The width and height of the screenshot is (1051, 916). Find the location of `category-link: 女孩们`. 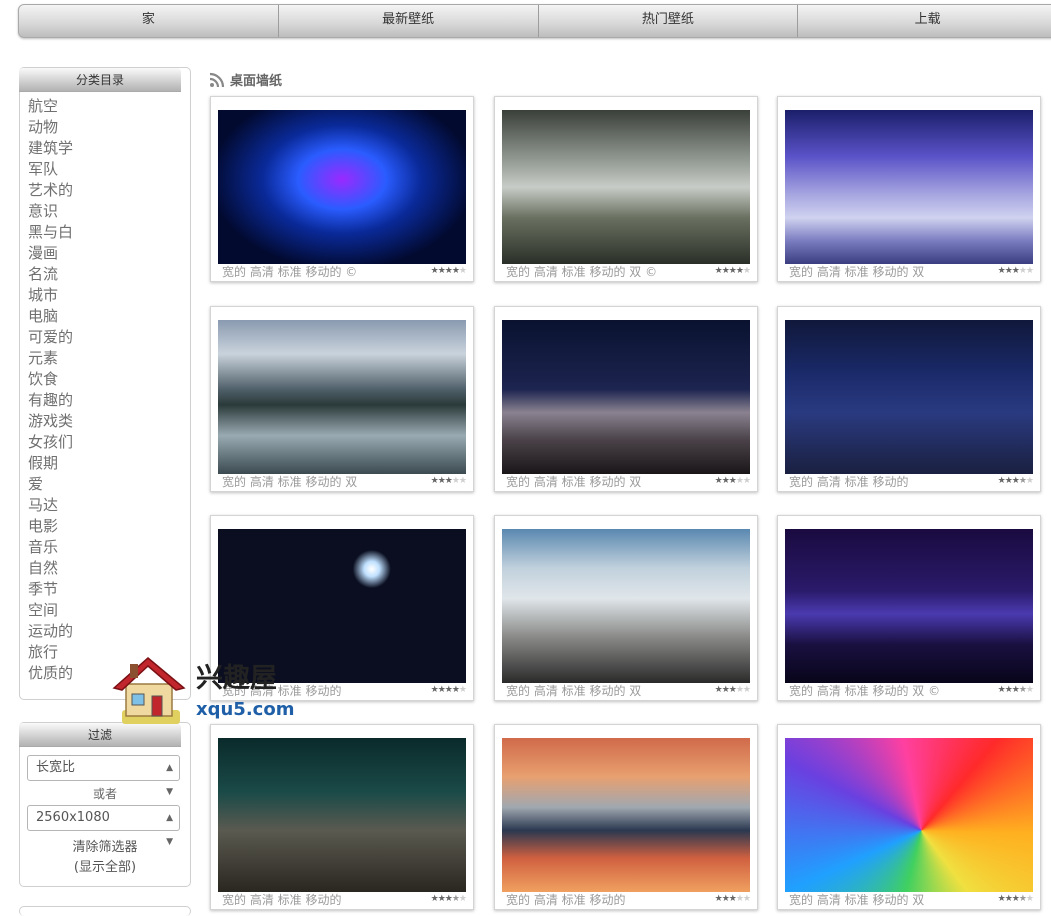

category-link: 女孩们 is located at coordinates (105, 442).